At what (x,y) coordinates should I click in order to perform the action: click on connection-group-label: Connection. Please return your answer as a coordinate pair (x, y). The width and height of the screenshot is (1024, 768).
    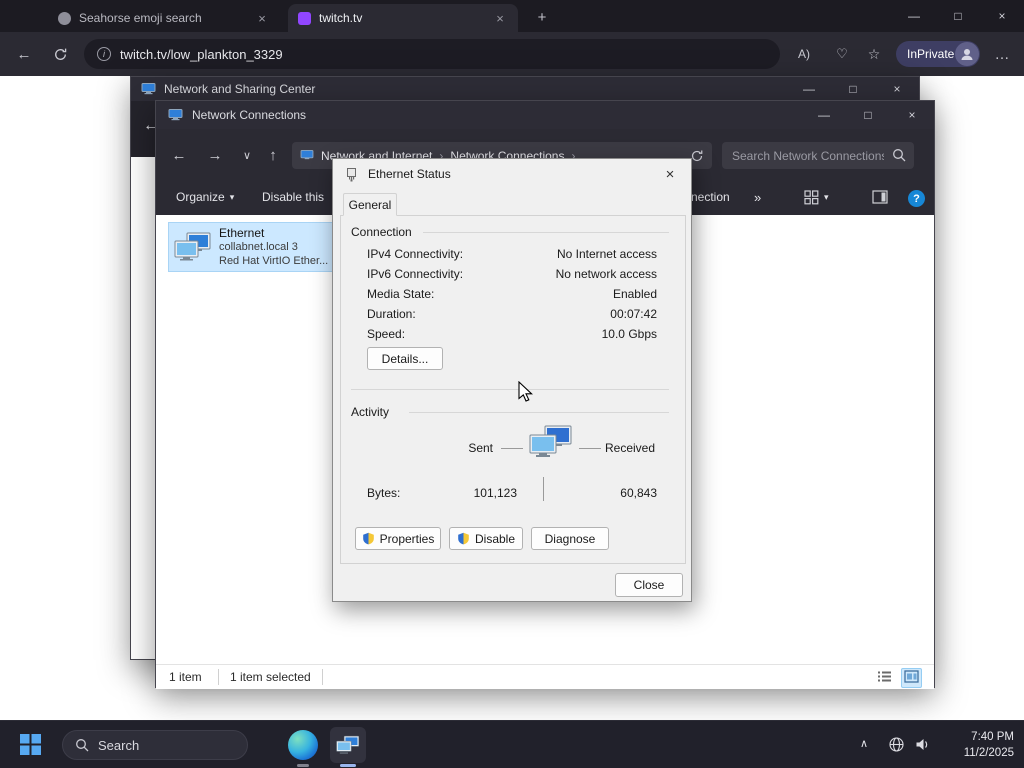
    Looking at the image, I should click on (381, 232).